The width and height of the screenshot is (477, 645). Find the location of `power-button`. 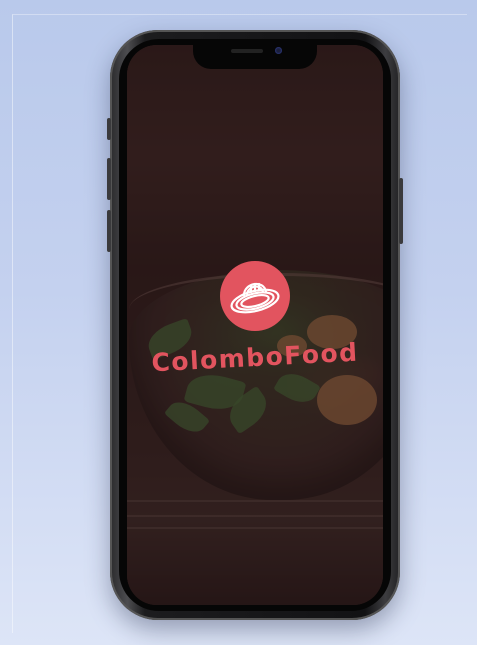

power-button is located at coordinates (401, 211).